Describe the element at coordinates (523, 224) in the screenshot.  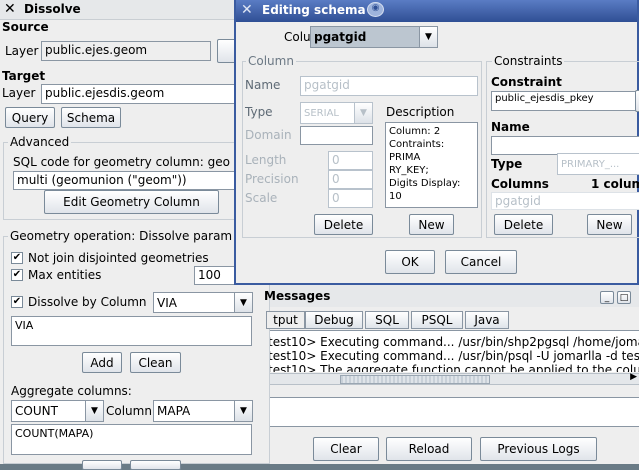
I see `constraint-delete-button: Delete` at that location.